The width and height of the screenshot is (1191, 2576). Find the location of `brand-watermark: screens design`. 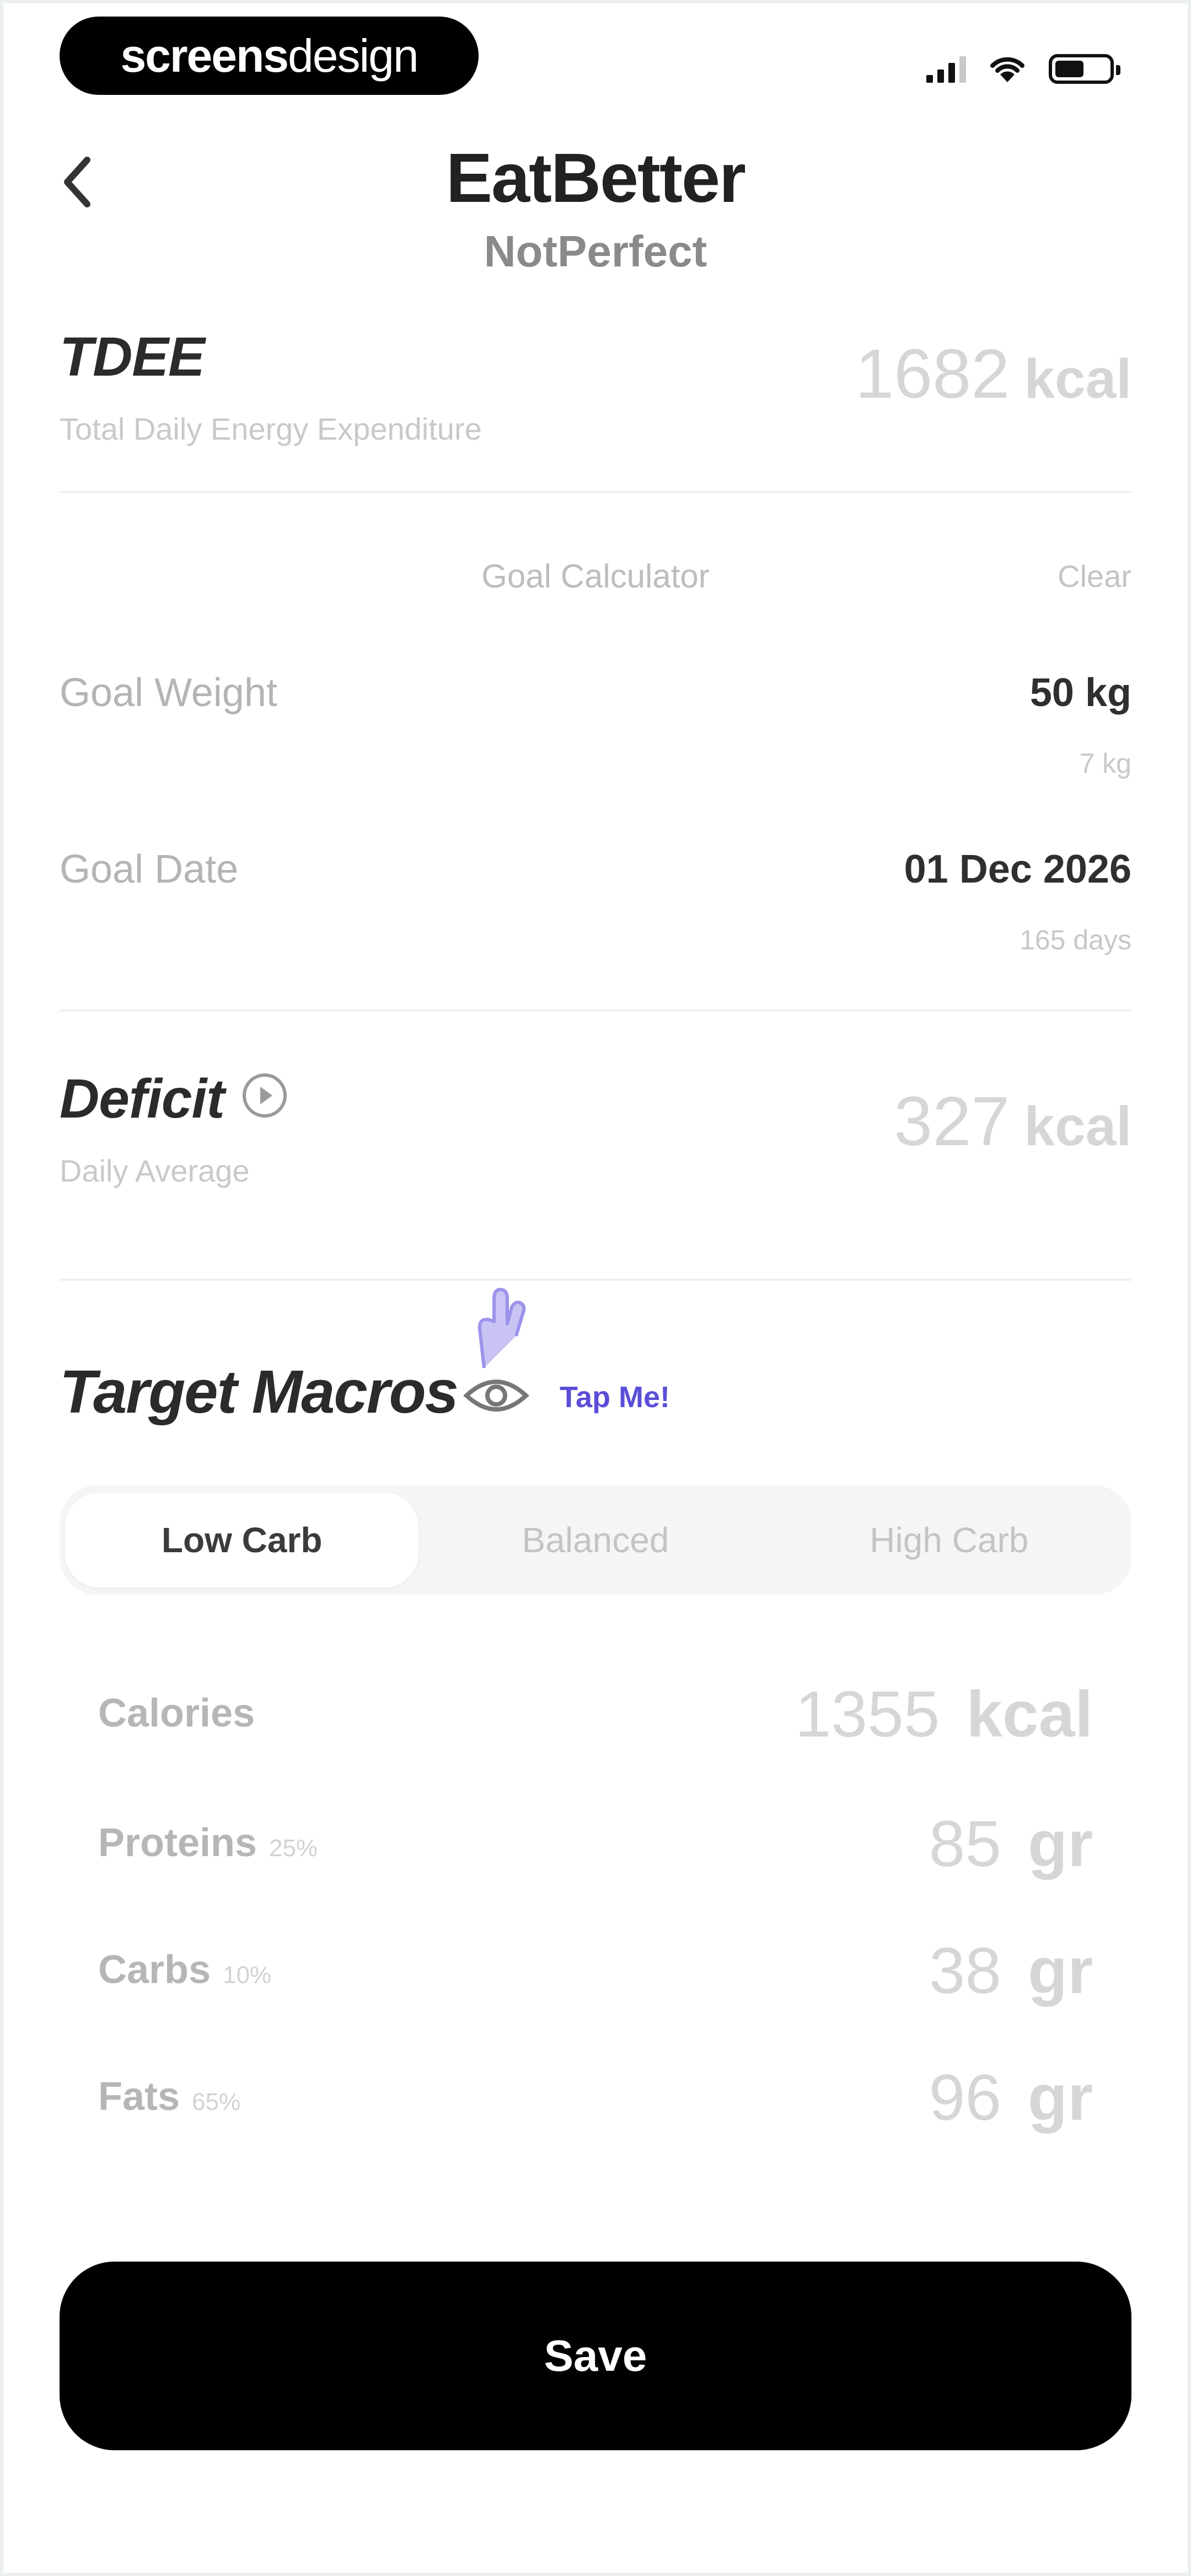

brand-watermark: screens design is located at coordinates (269, 56).